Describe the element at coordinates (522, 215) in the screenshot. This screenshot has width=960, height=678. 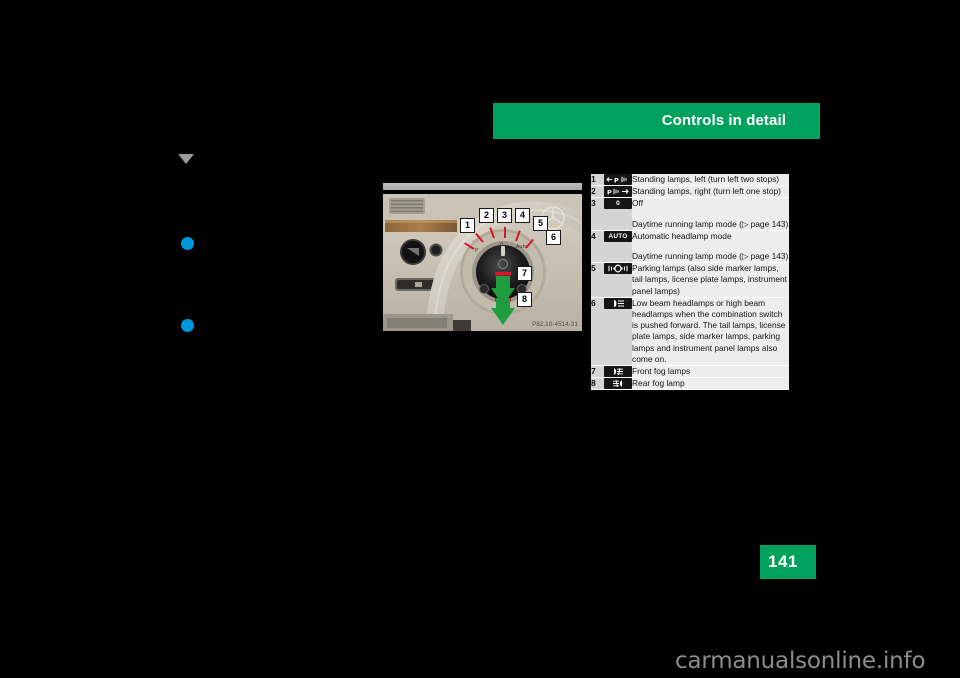
I see `callout-4: 4` at that location.